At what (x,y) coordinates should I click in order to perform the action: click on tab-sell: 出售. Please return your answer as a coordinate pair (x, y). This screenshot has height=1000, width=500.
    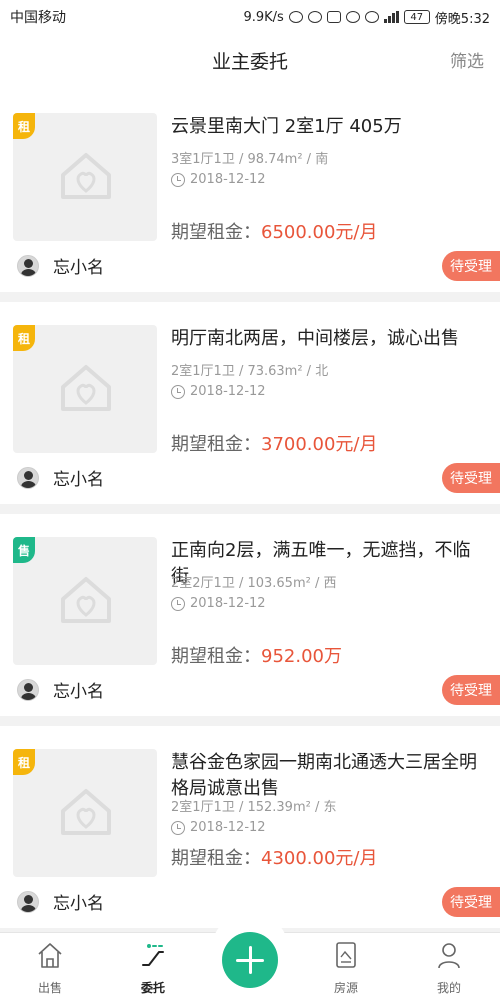
    Looking at the image, I should click on (50, 966).